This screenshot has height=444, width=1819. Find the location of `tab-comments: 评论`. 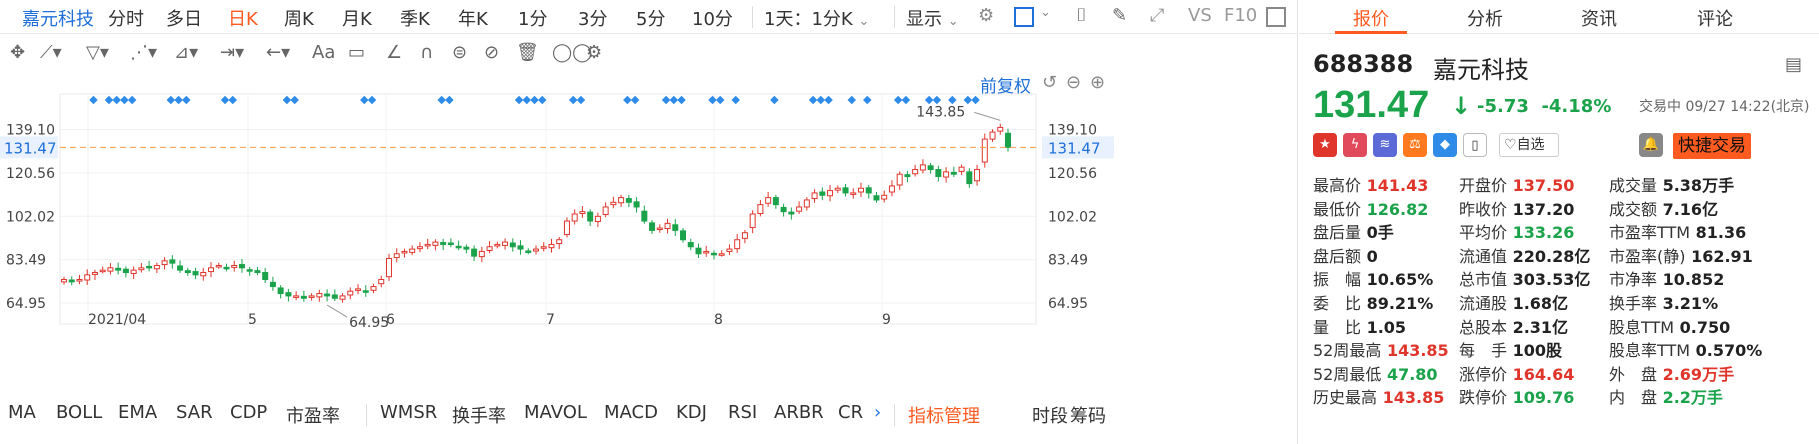

tab-comments: 评论 is located at coordinates (1715, 18).